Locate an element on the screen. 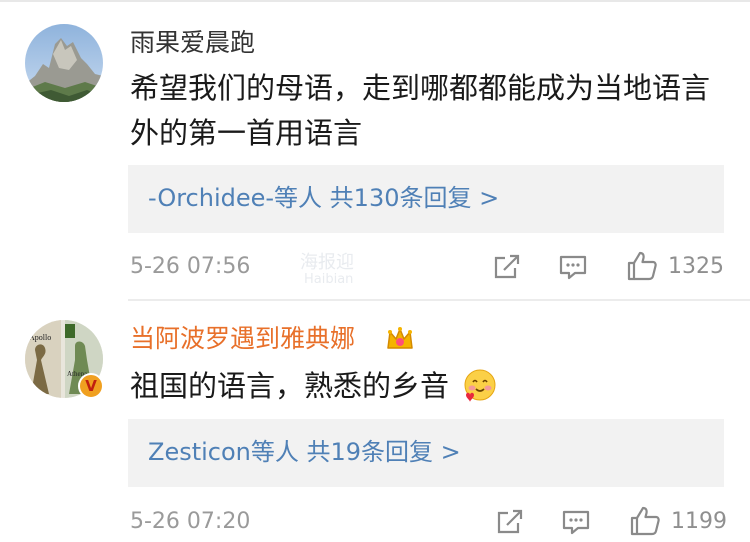  replies-summary: -Orchidee-等人 共130条回复 > is located at coordinates (426, 199).